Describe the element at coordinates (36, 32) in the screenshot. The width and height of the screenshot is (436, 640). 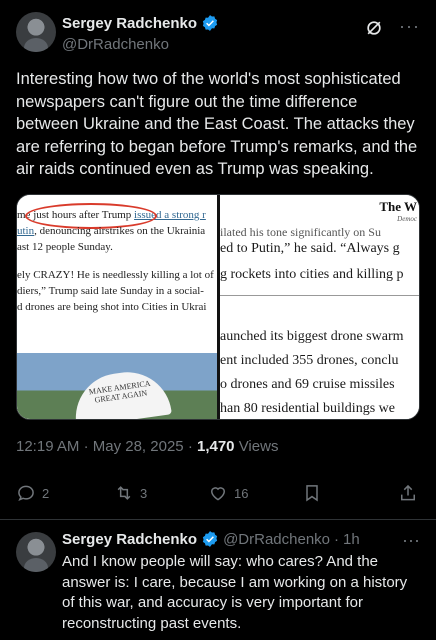
I see `author-avatar` at that location.